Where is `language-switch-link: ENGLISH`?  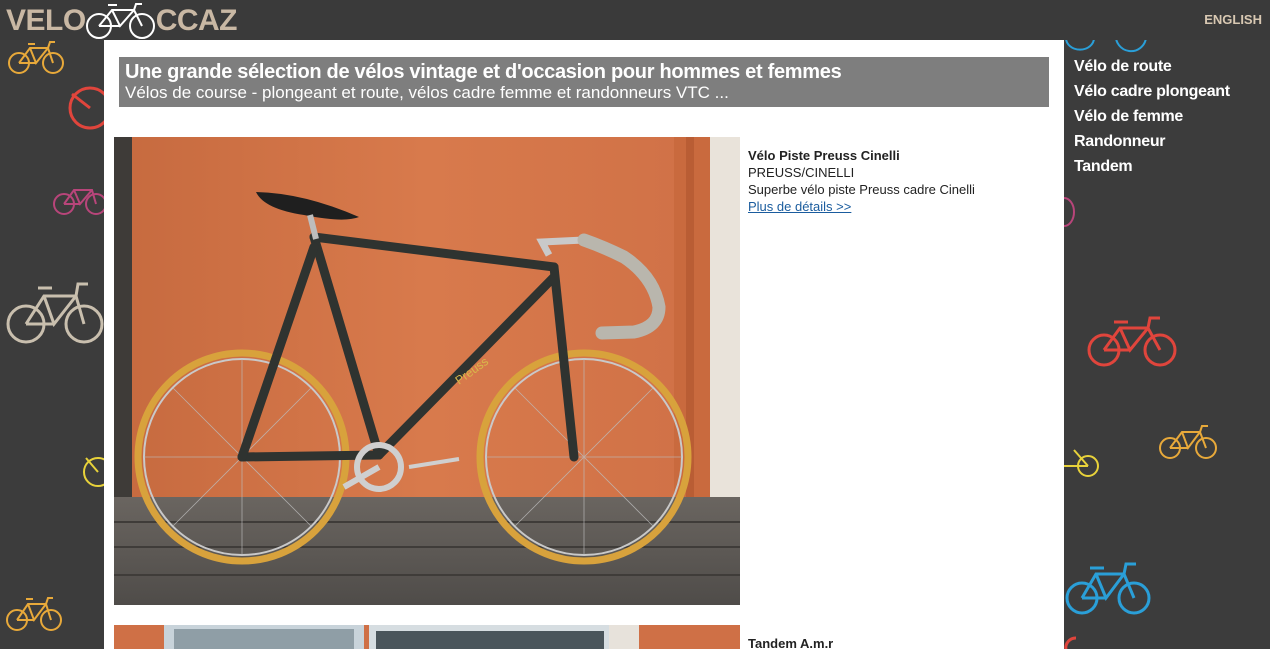
language-switch-link: ENGLISH is located at coordinates (1233, 19).